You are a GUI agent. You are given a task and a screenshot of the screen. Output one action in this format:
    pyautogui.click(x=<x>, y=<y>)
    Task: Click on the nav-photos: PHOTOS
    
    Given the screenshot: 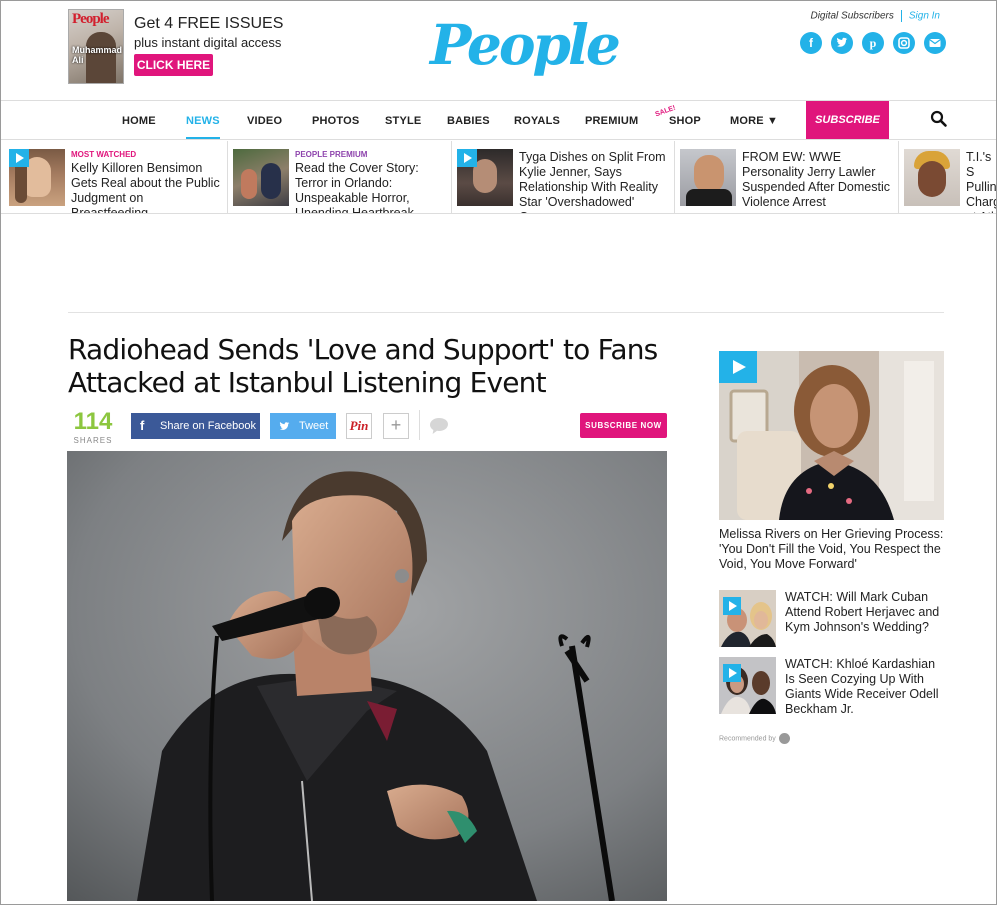 What is the action you would take?
    pyautogui.click(x=335, y=120)
    